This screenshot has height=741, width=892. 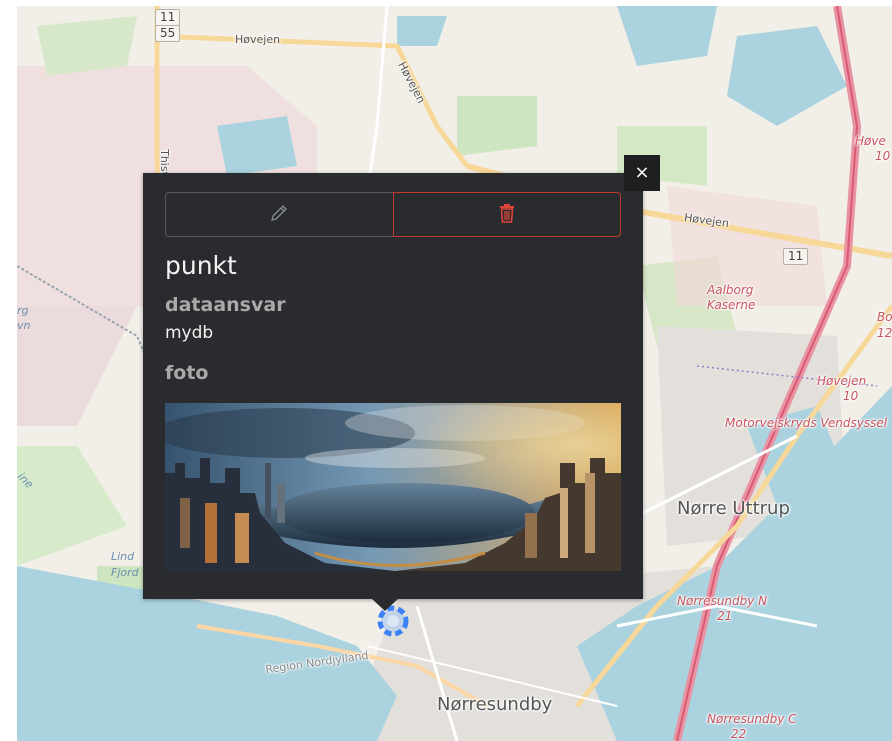 What do you see at coordinates (168, 33) in the screenshot?
I see `route-shield: 55` at bounding box center [168, 33].